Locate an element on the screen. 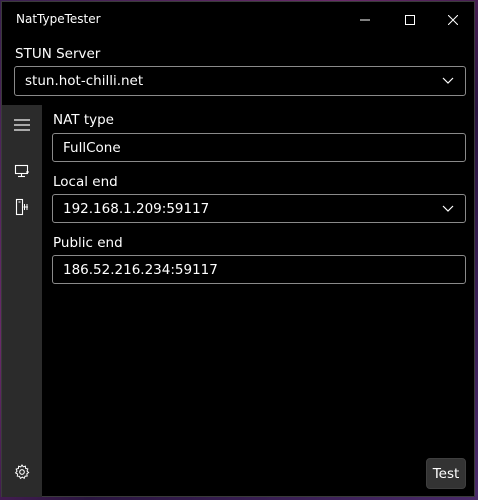  maximize-button is located at coordinates (410, 20).